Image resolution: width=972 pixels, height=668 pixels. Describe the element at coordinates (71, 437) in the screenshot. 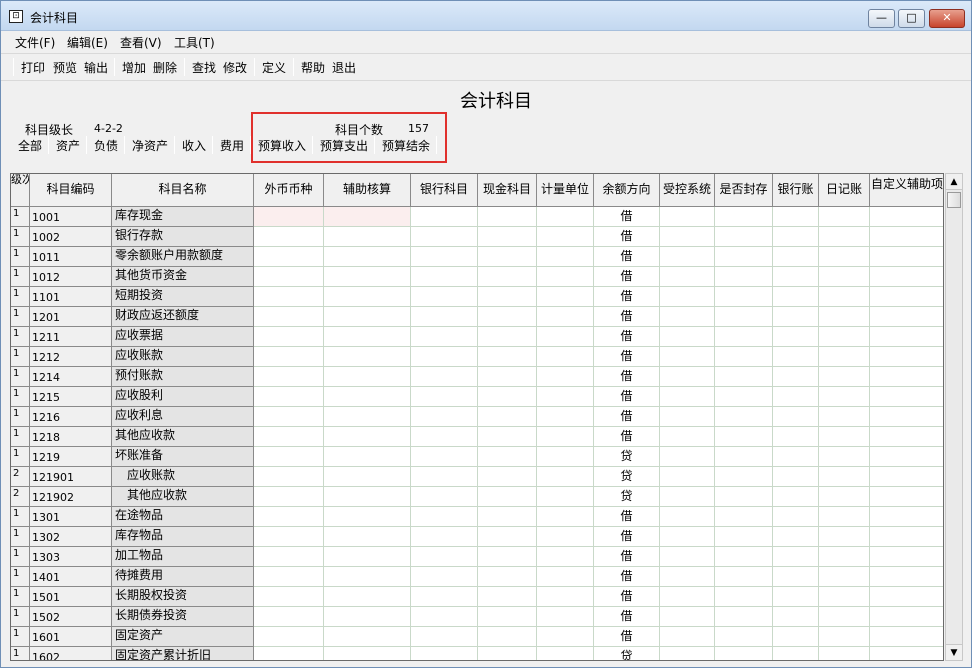

I see `code-cell: 1218` at that location.